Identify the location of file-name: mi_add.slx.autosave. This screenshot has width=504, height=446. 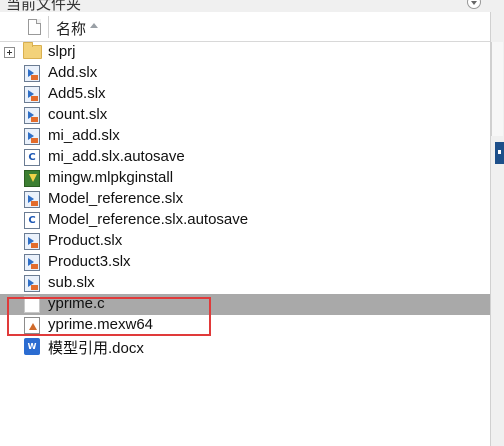
(116, 156).